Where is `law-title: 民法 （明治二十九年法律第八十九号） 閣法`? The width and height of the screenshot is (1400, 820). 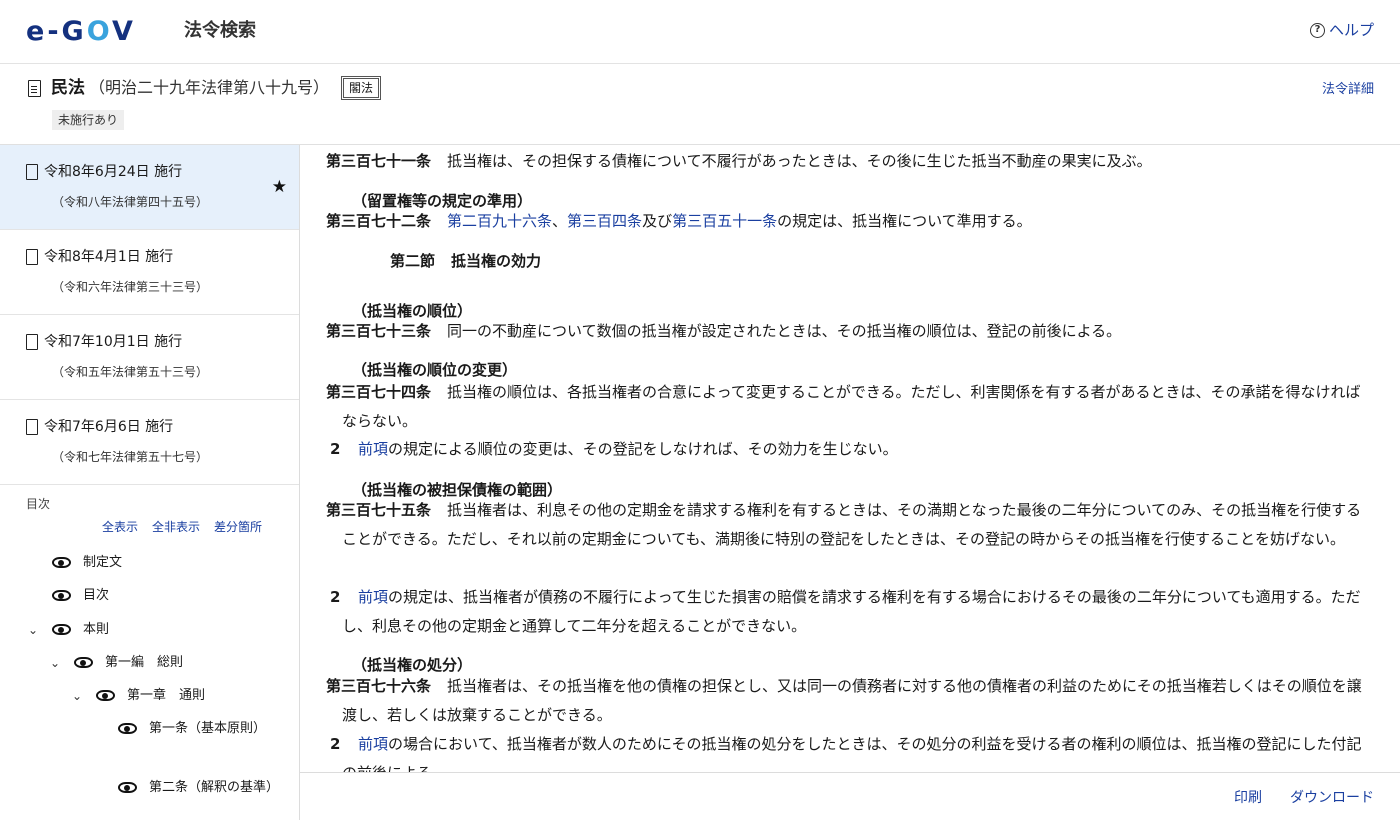
law-title: 民法 （明治二十九年法律第八十九号） 閣法 is located at coordinates (205, 88).